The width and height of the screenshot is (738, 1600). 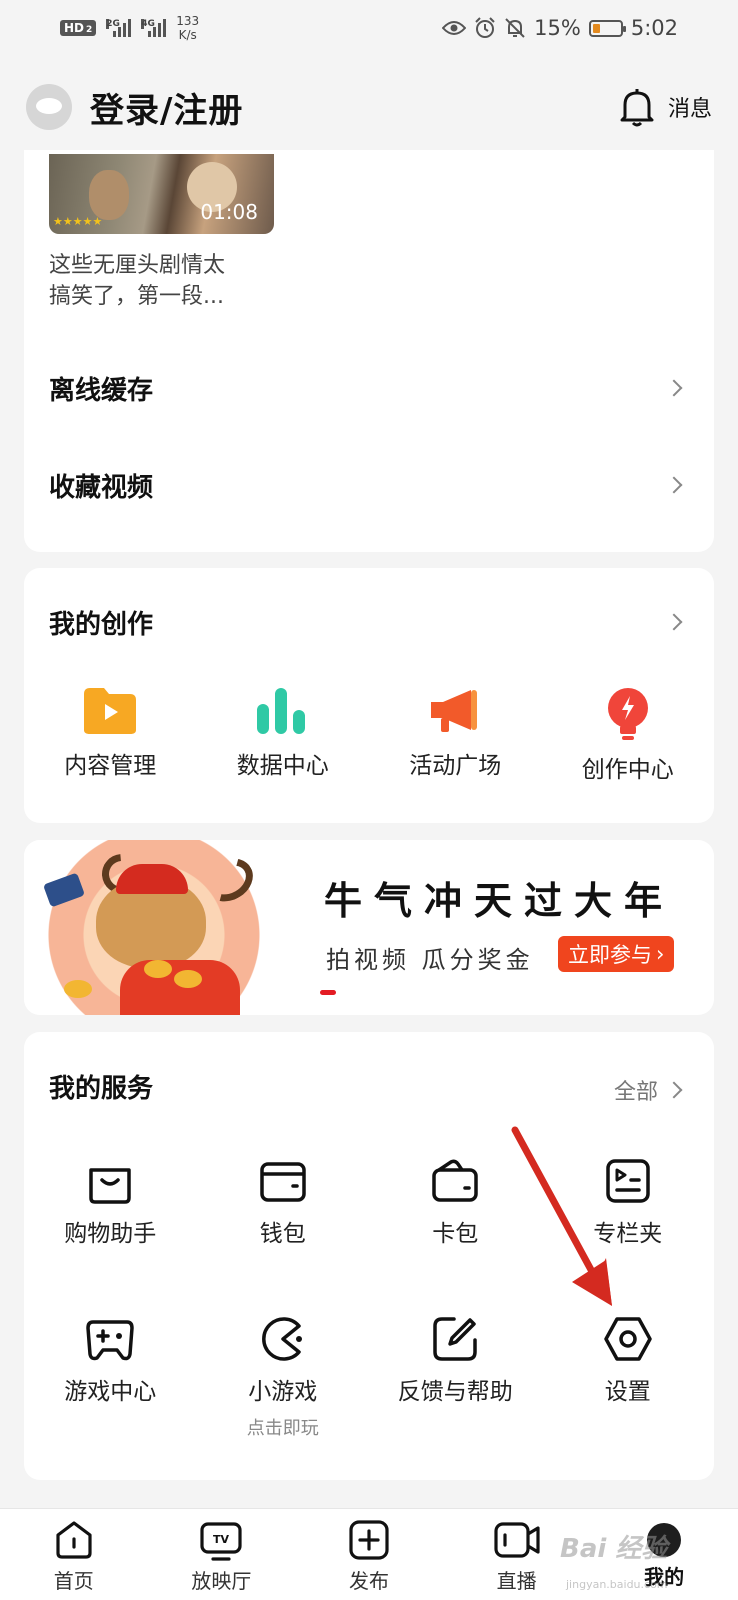 I want to click on banner-pager, so click(x=328, y=992).